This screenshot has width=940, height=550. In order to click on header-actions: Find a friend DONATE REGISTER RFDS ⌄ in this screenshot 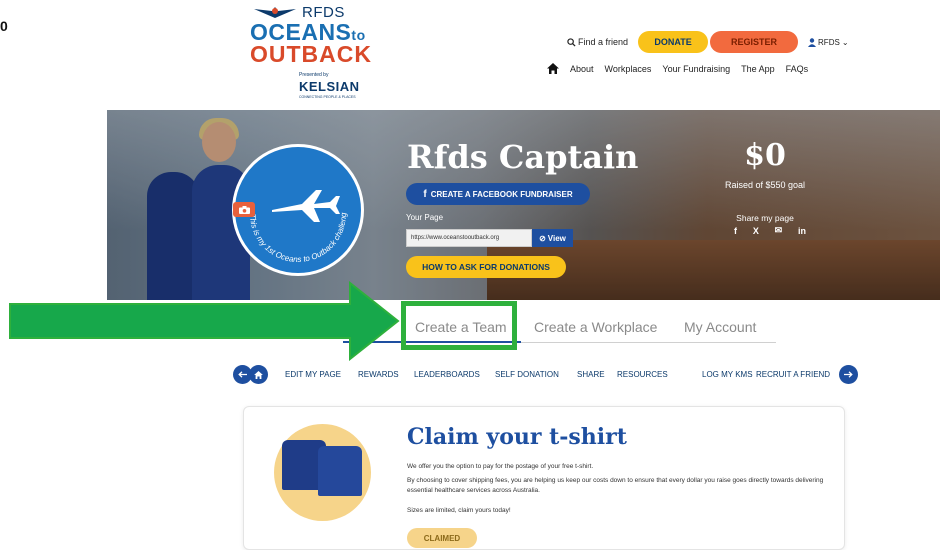, I will do `click(708, 42)`.